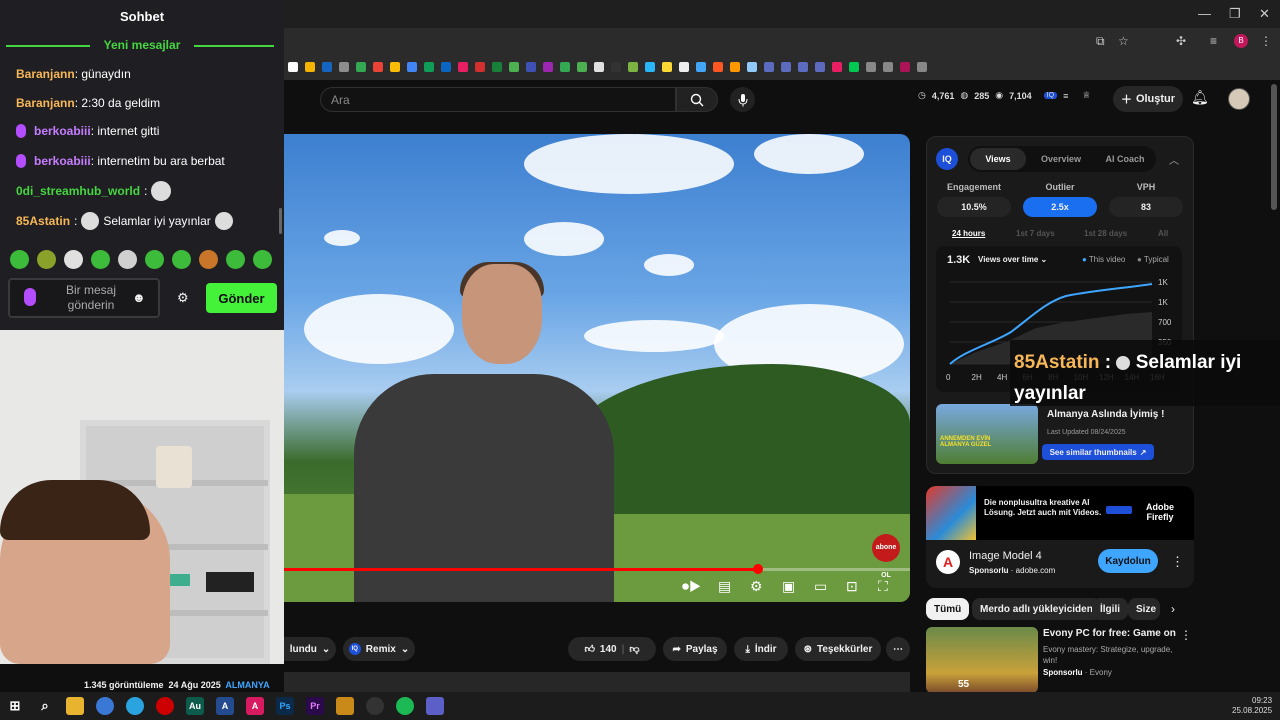 This screenshot has height=720, width=1280. Describe the element at coordinates (435, 706) in the screenshot. I see `teams-icon` at that location.